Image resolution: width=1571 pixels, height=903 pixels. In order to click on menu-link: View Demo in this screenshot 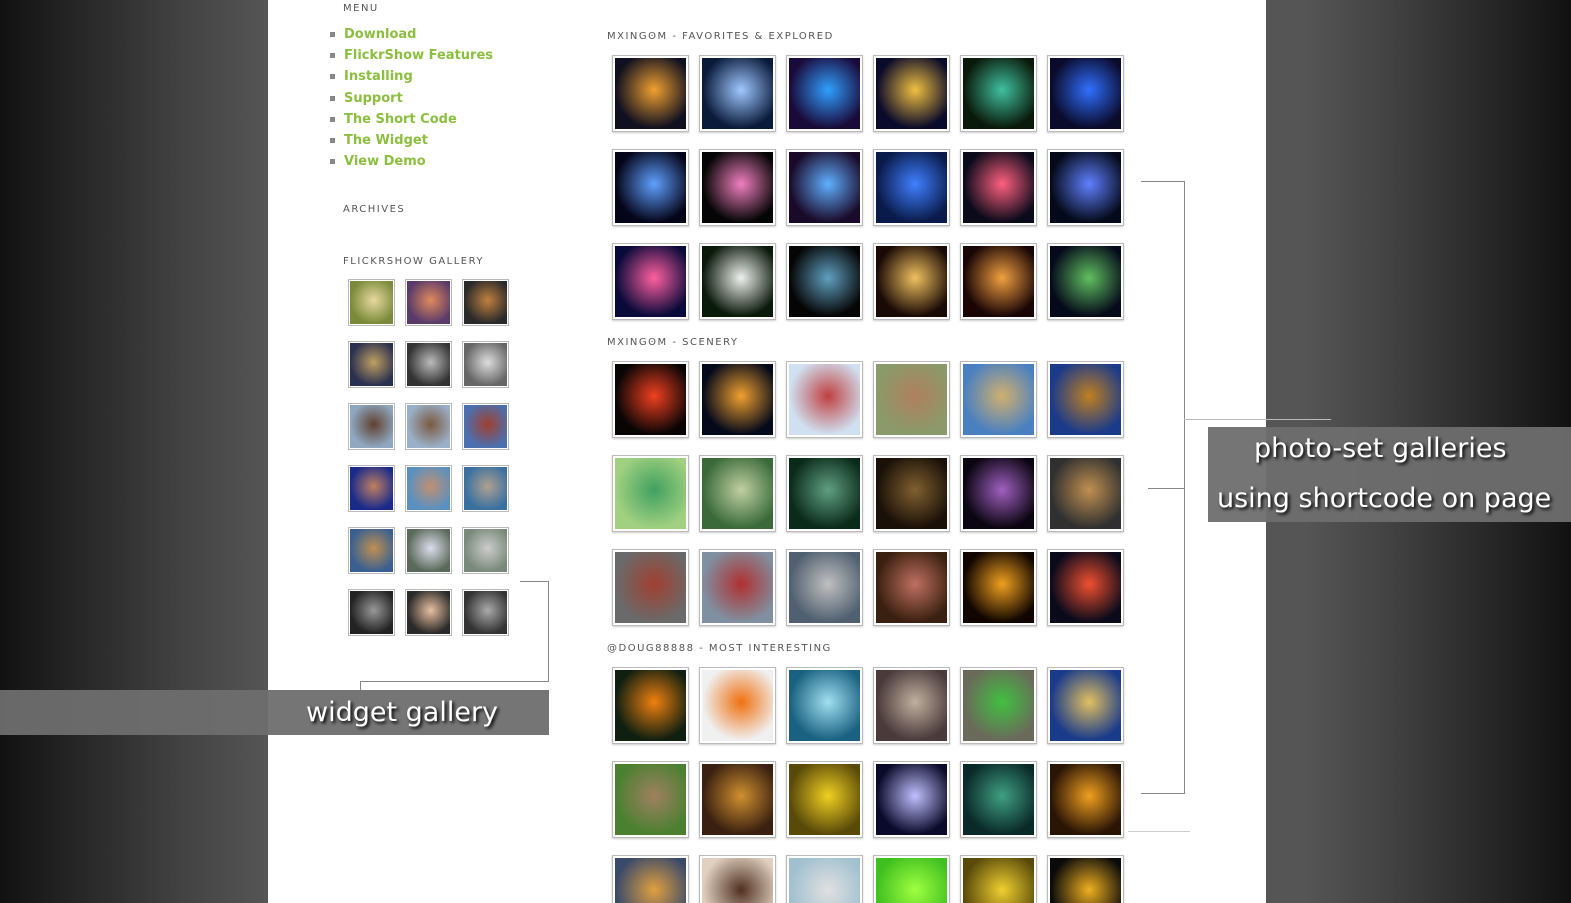, I will do `click(385, 161)`.